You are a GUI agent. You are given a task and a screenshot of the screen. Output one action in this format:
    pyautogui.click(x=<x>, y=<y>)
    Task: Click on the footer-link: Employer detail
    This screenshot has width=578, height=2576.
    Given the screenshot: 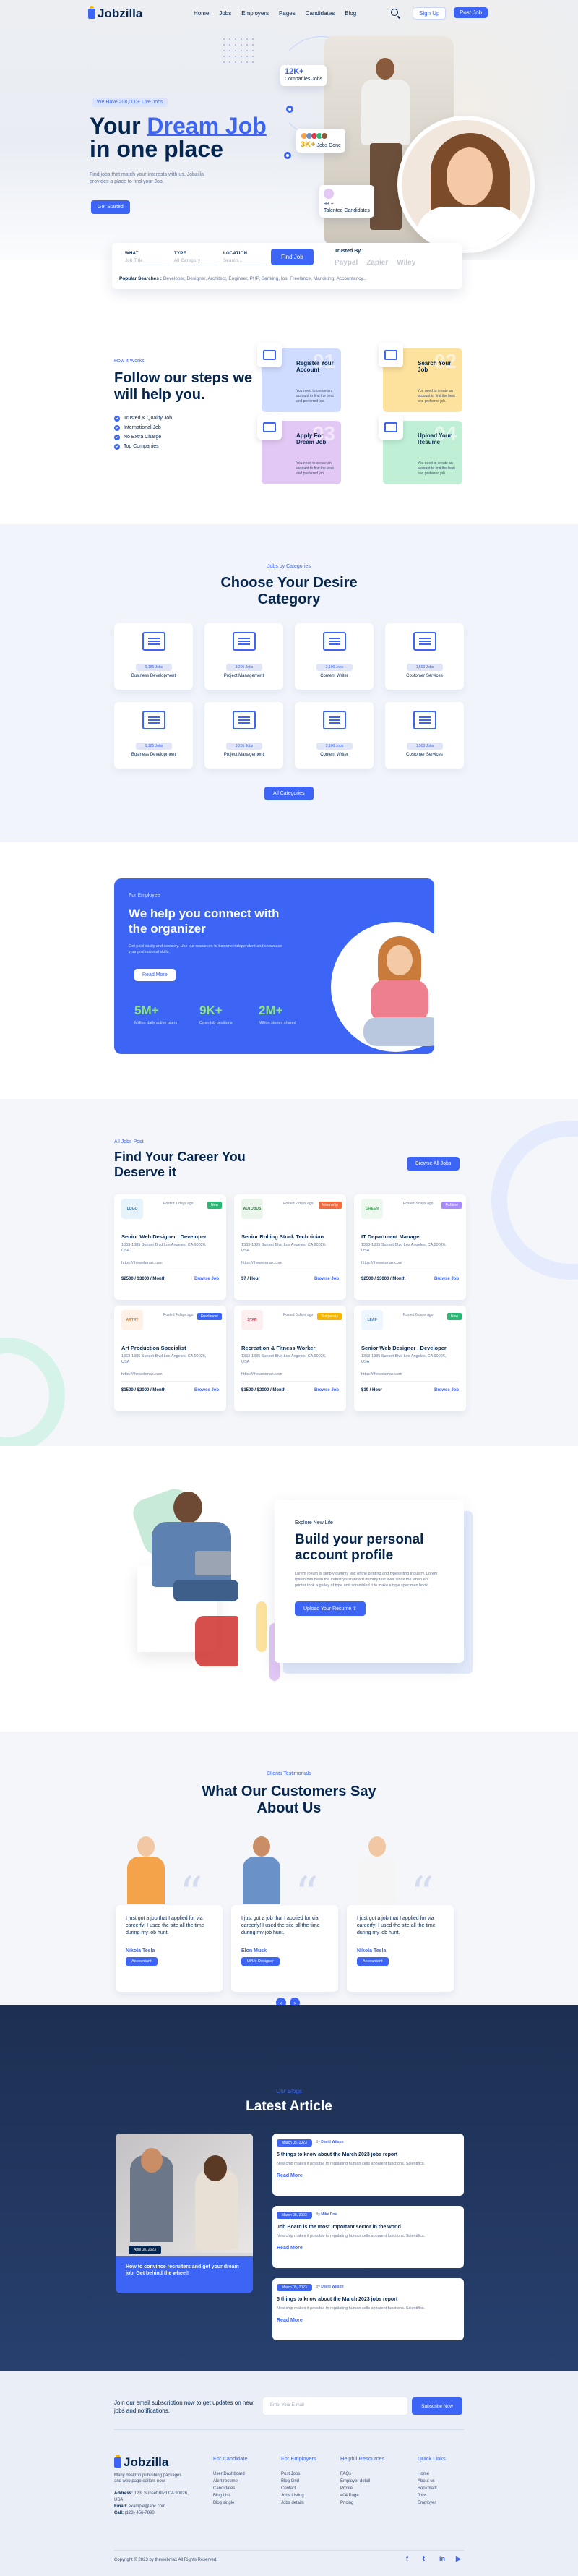 What is the action you would take?
    pyautogui.click(x=362, y=2482)
    